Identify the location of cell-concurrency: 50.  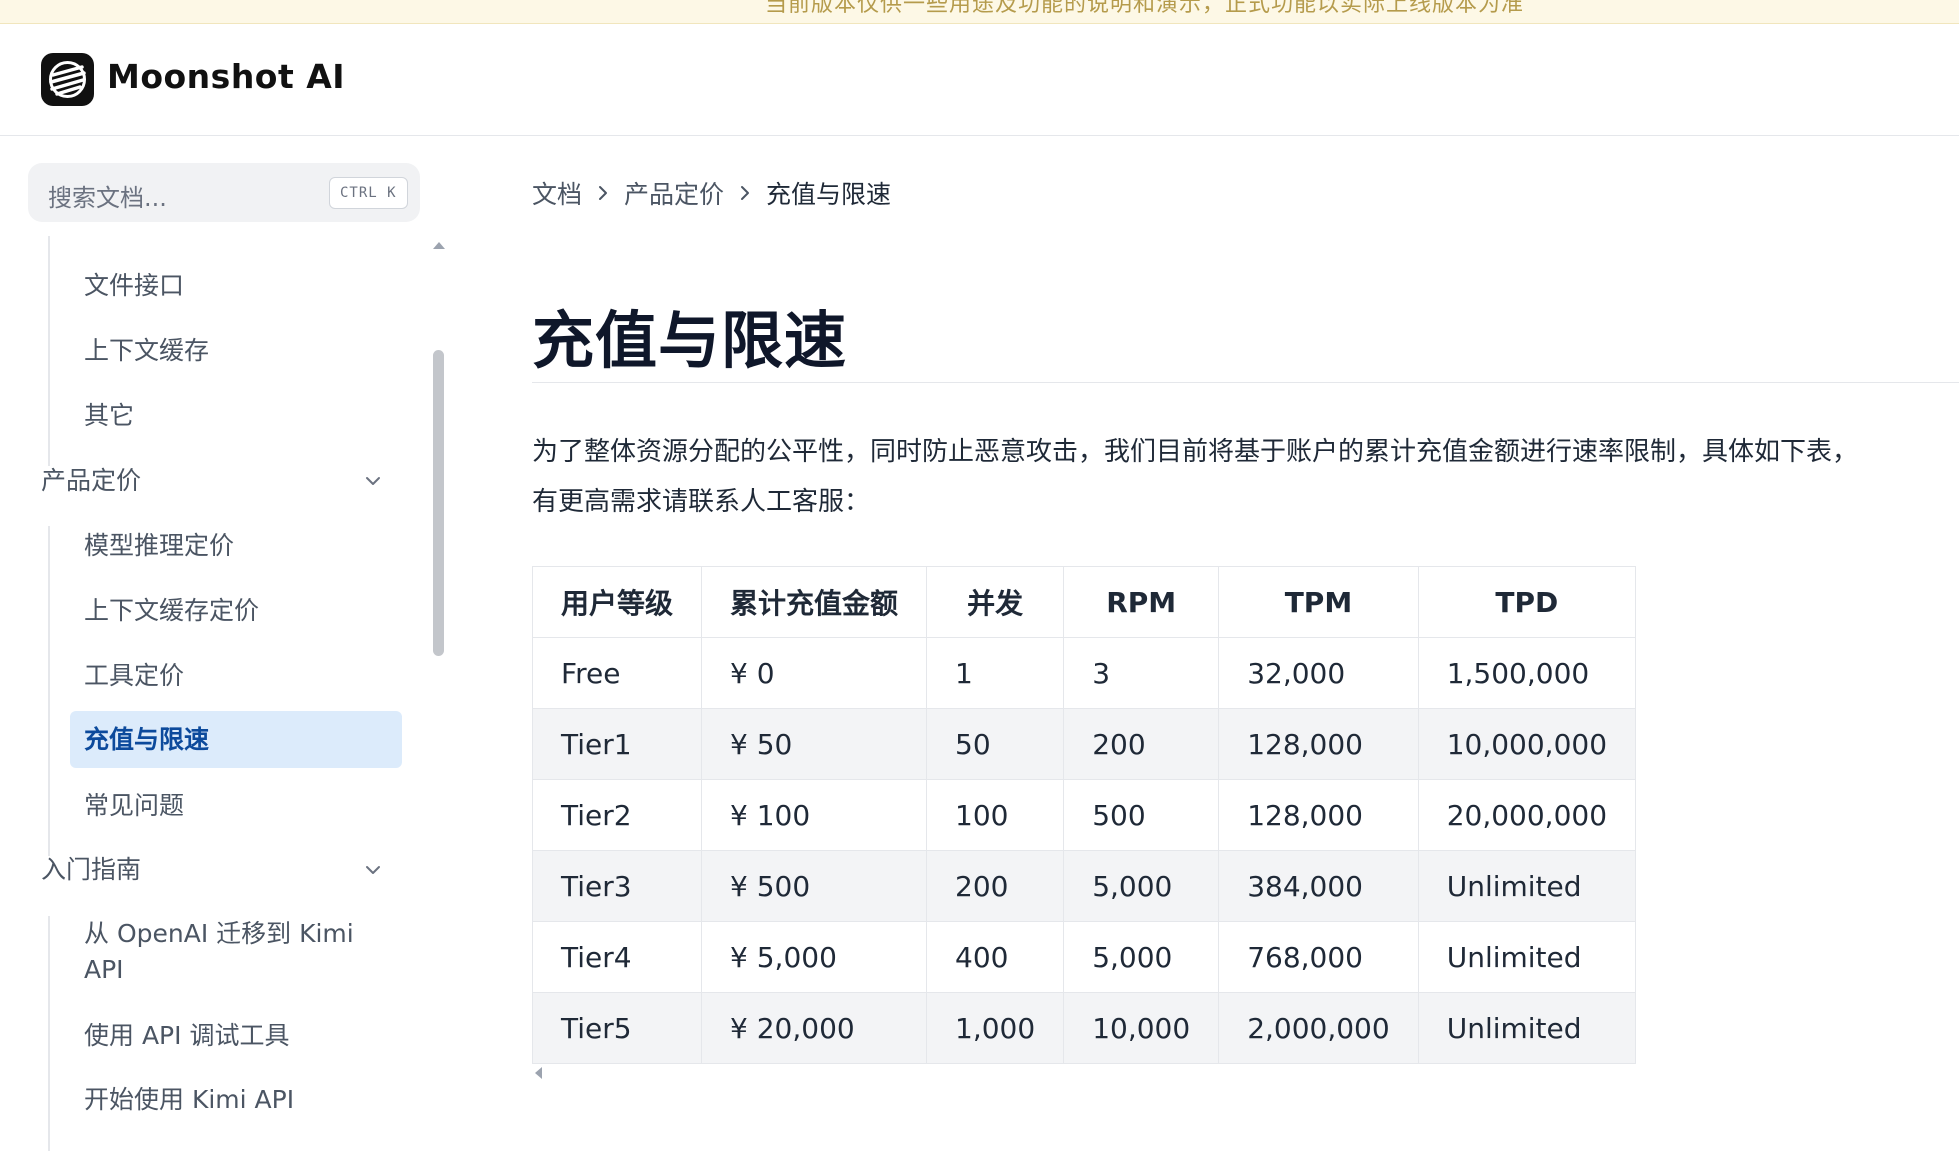
(995, 744).